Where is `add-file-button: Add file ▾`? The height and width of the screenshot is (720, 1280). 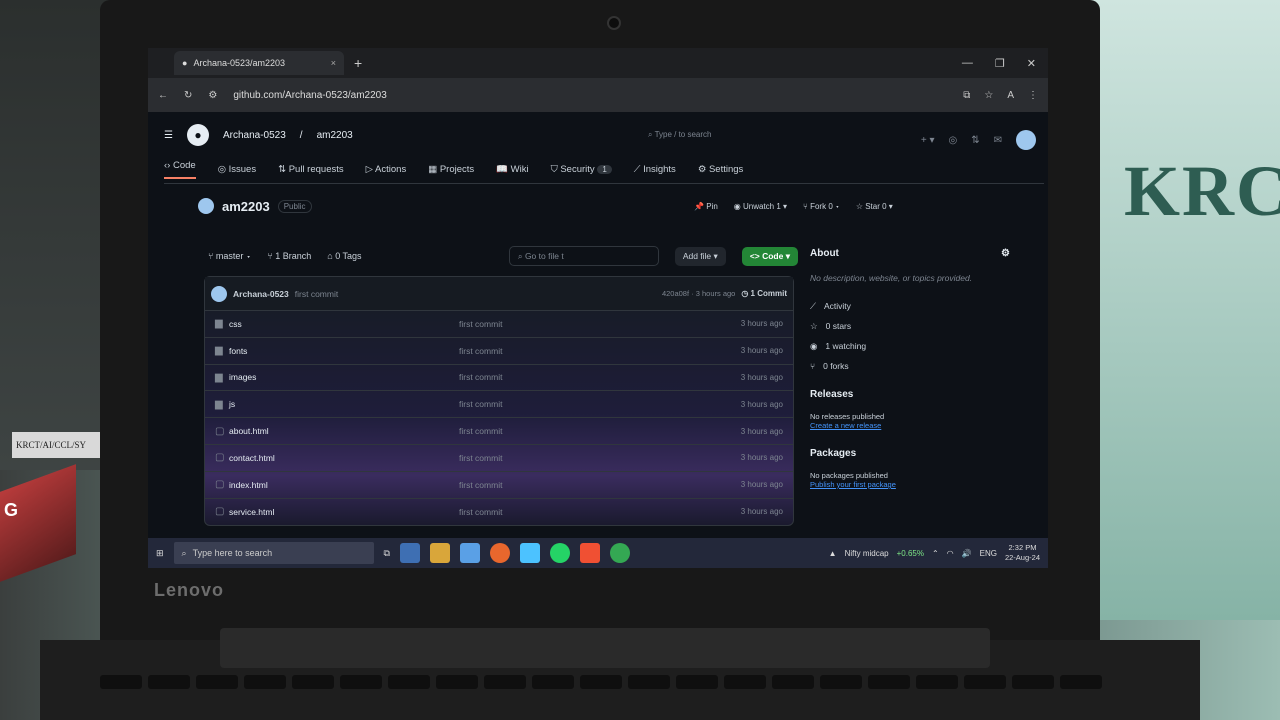 add-file-button: Add file ▾ is located at coordinates (700, 256).